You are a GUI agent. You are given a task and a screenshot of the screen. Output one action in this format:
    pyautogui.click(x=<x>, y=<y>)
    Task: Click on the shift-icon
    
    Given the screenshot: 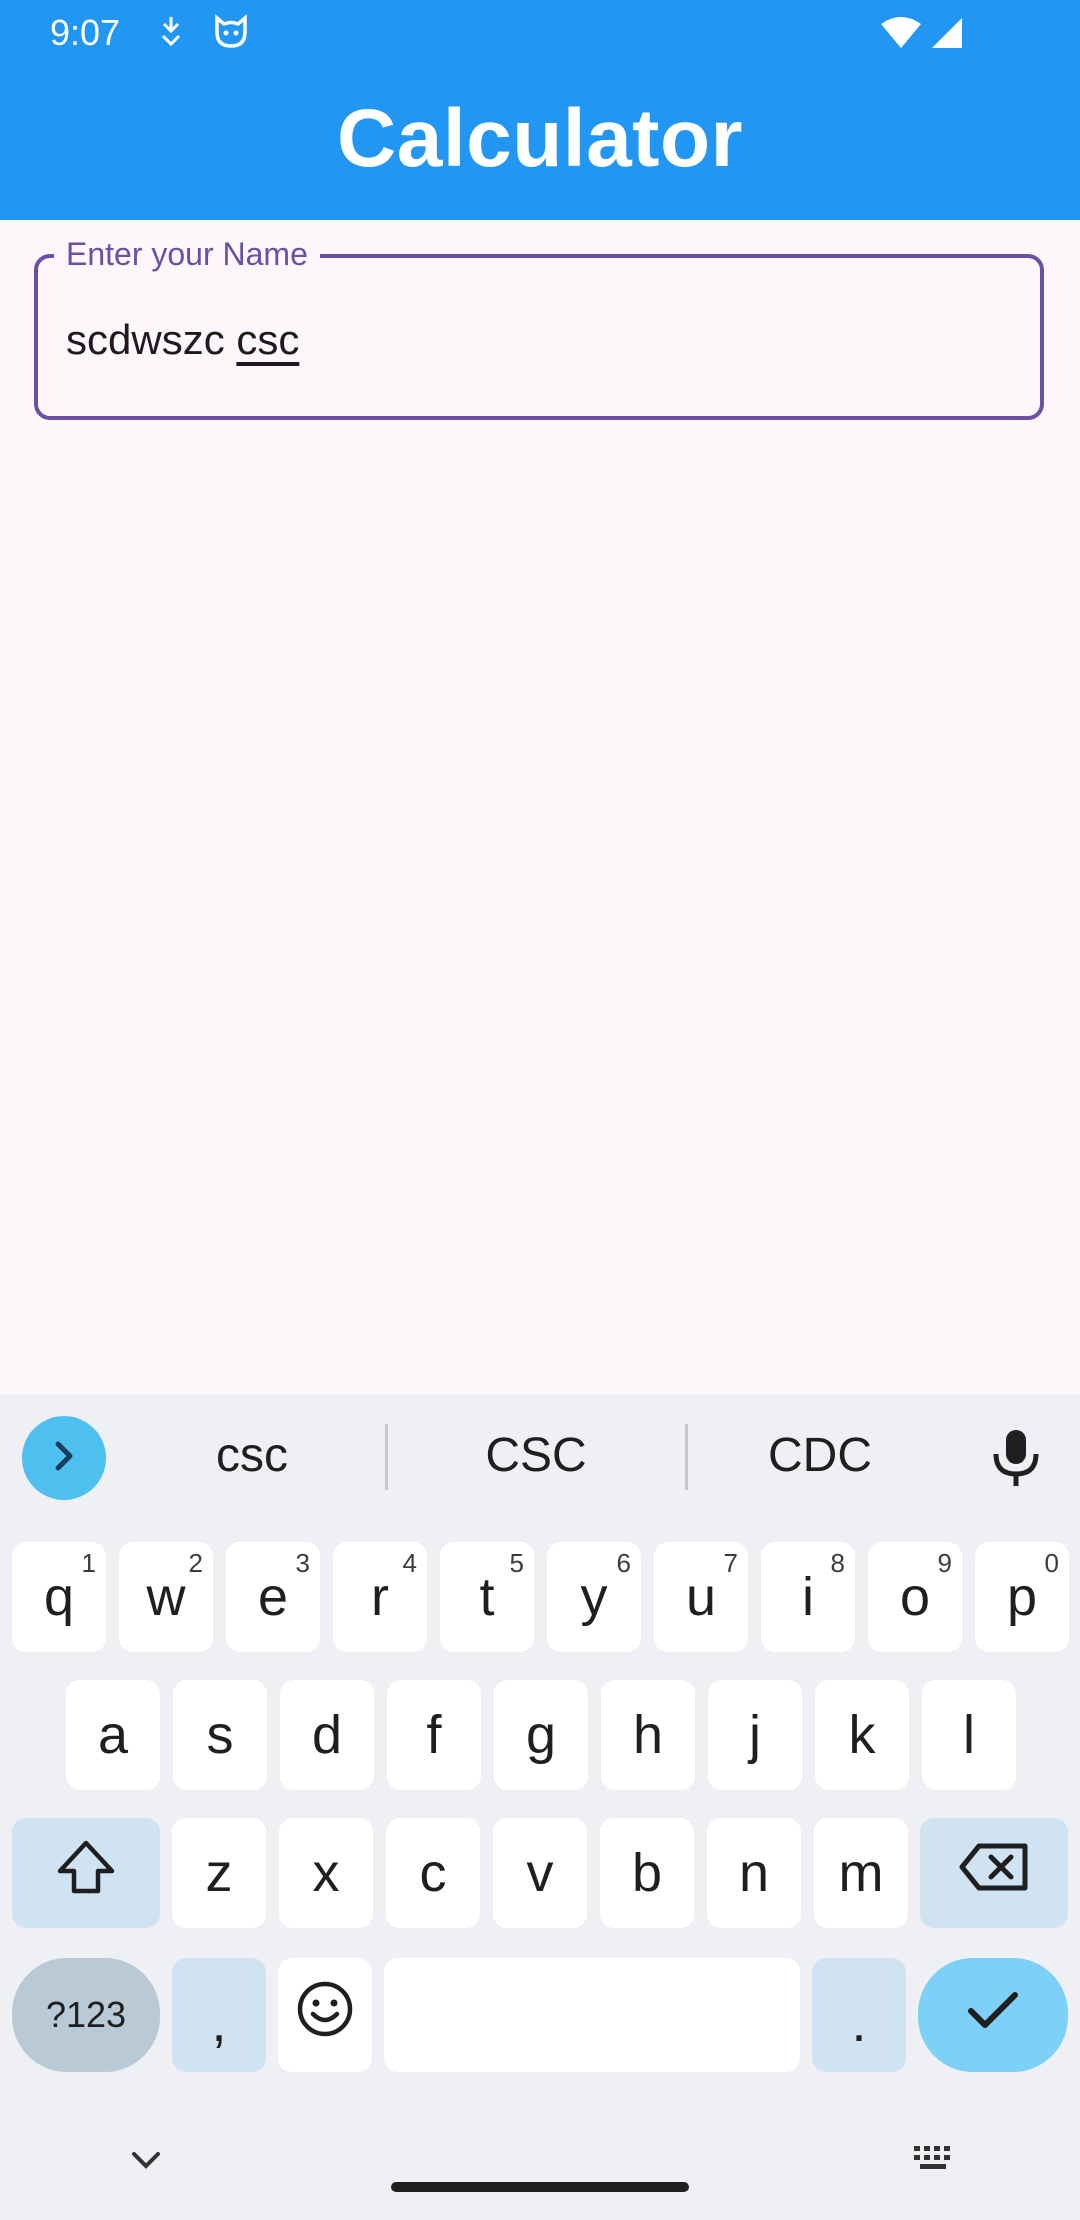 What is the action you would take?
    pyautogui.click(x=86, y=1873)
    